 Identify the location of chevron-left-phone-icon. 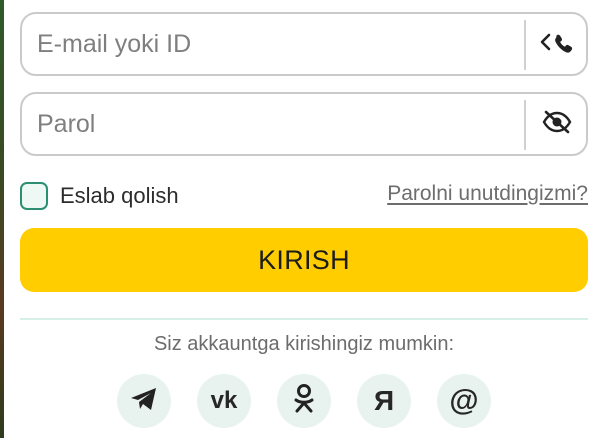
(557, 44).